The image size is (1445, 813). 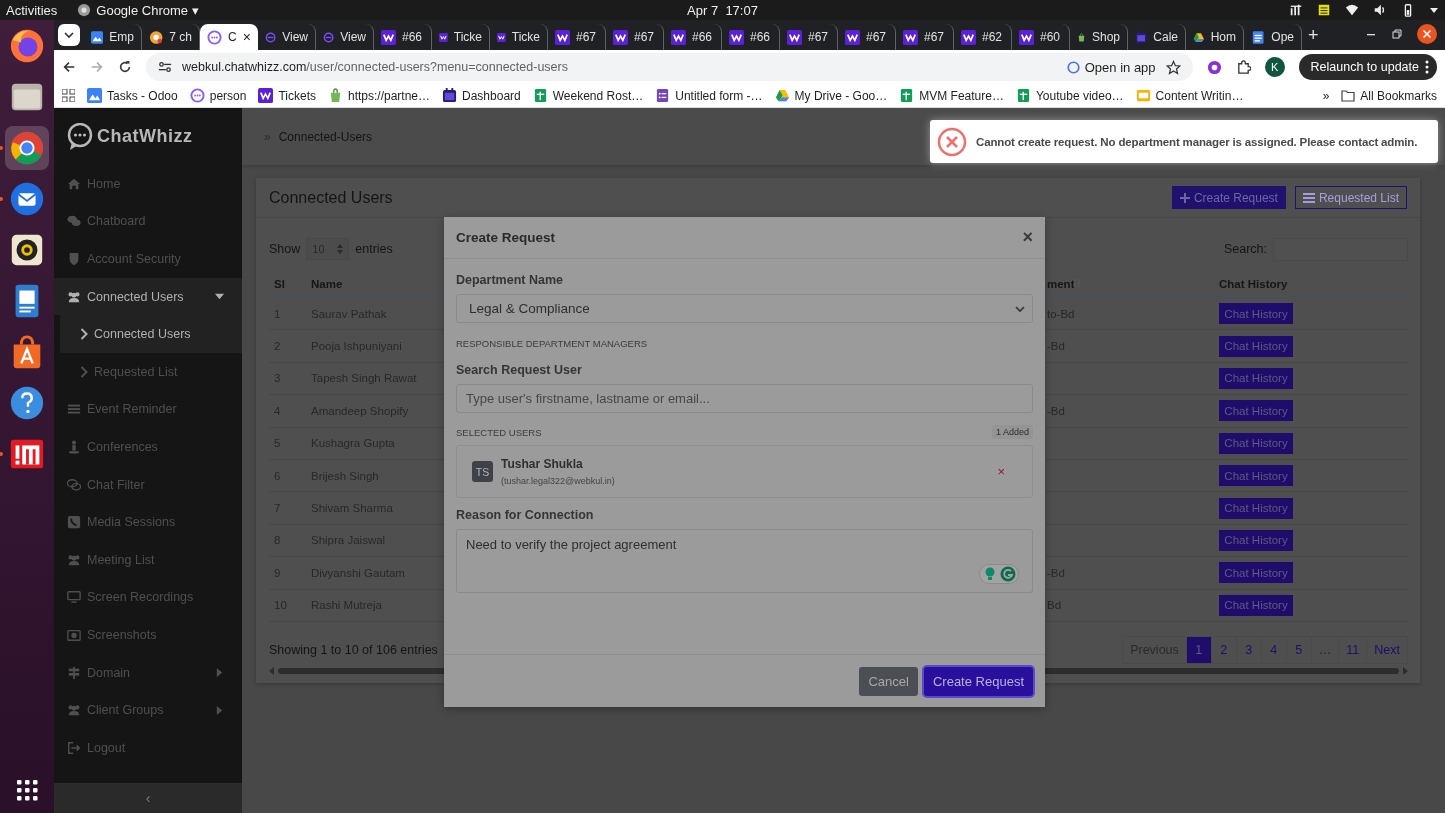 What do you see at coordinates (1173, 67) in the screenshot?
I see `star-icon` at bounding box center [1173, 67].